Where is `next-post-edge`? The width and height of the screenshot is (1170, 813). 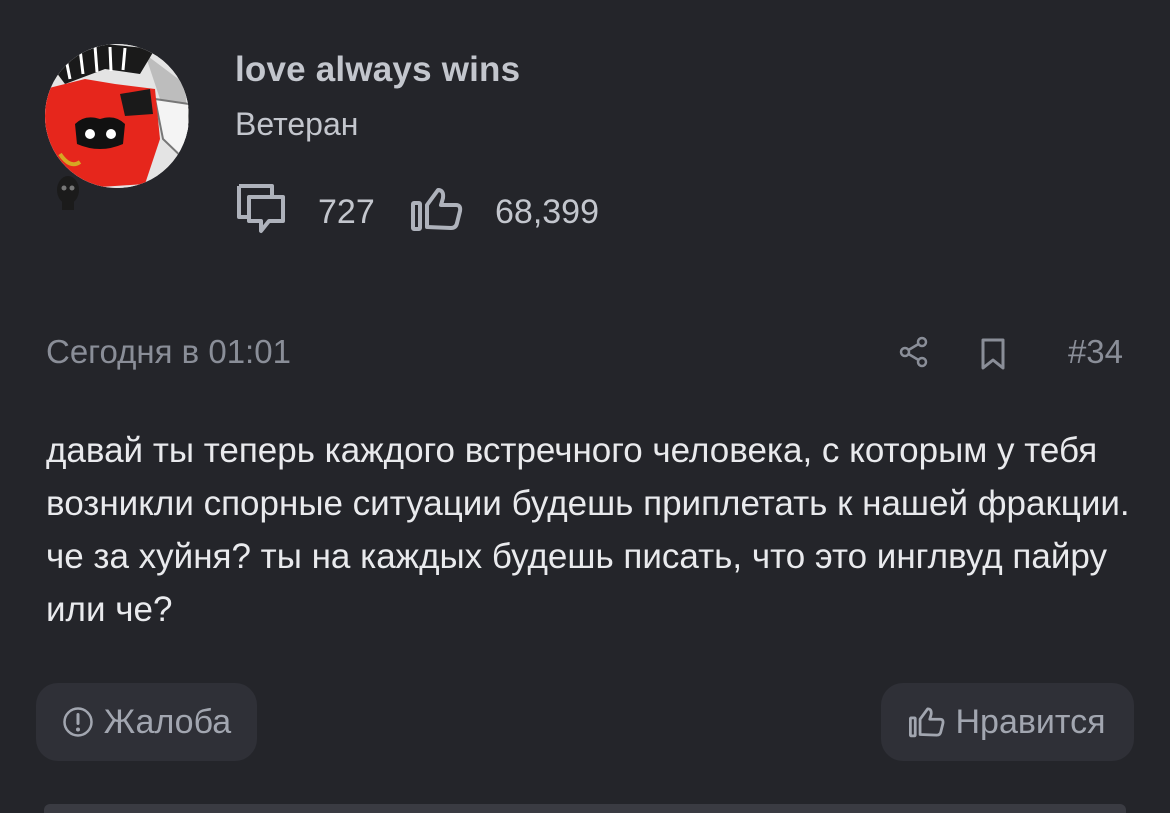 next-post-edge is located at coordinates (585, 808).